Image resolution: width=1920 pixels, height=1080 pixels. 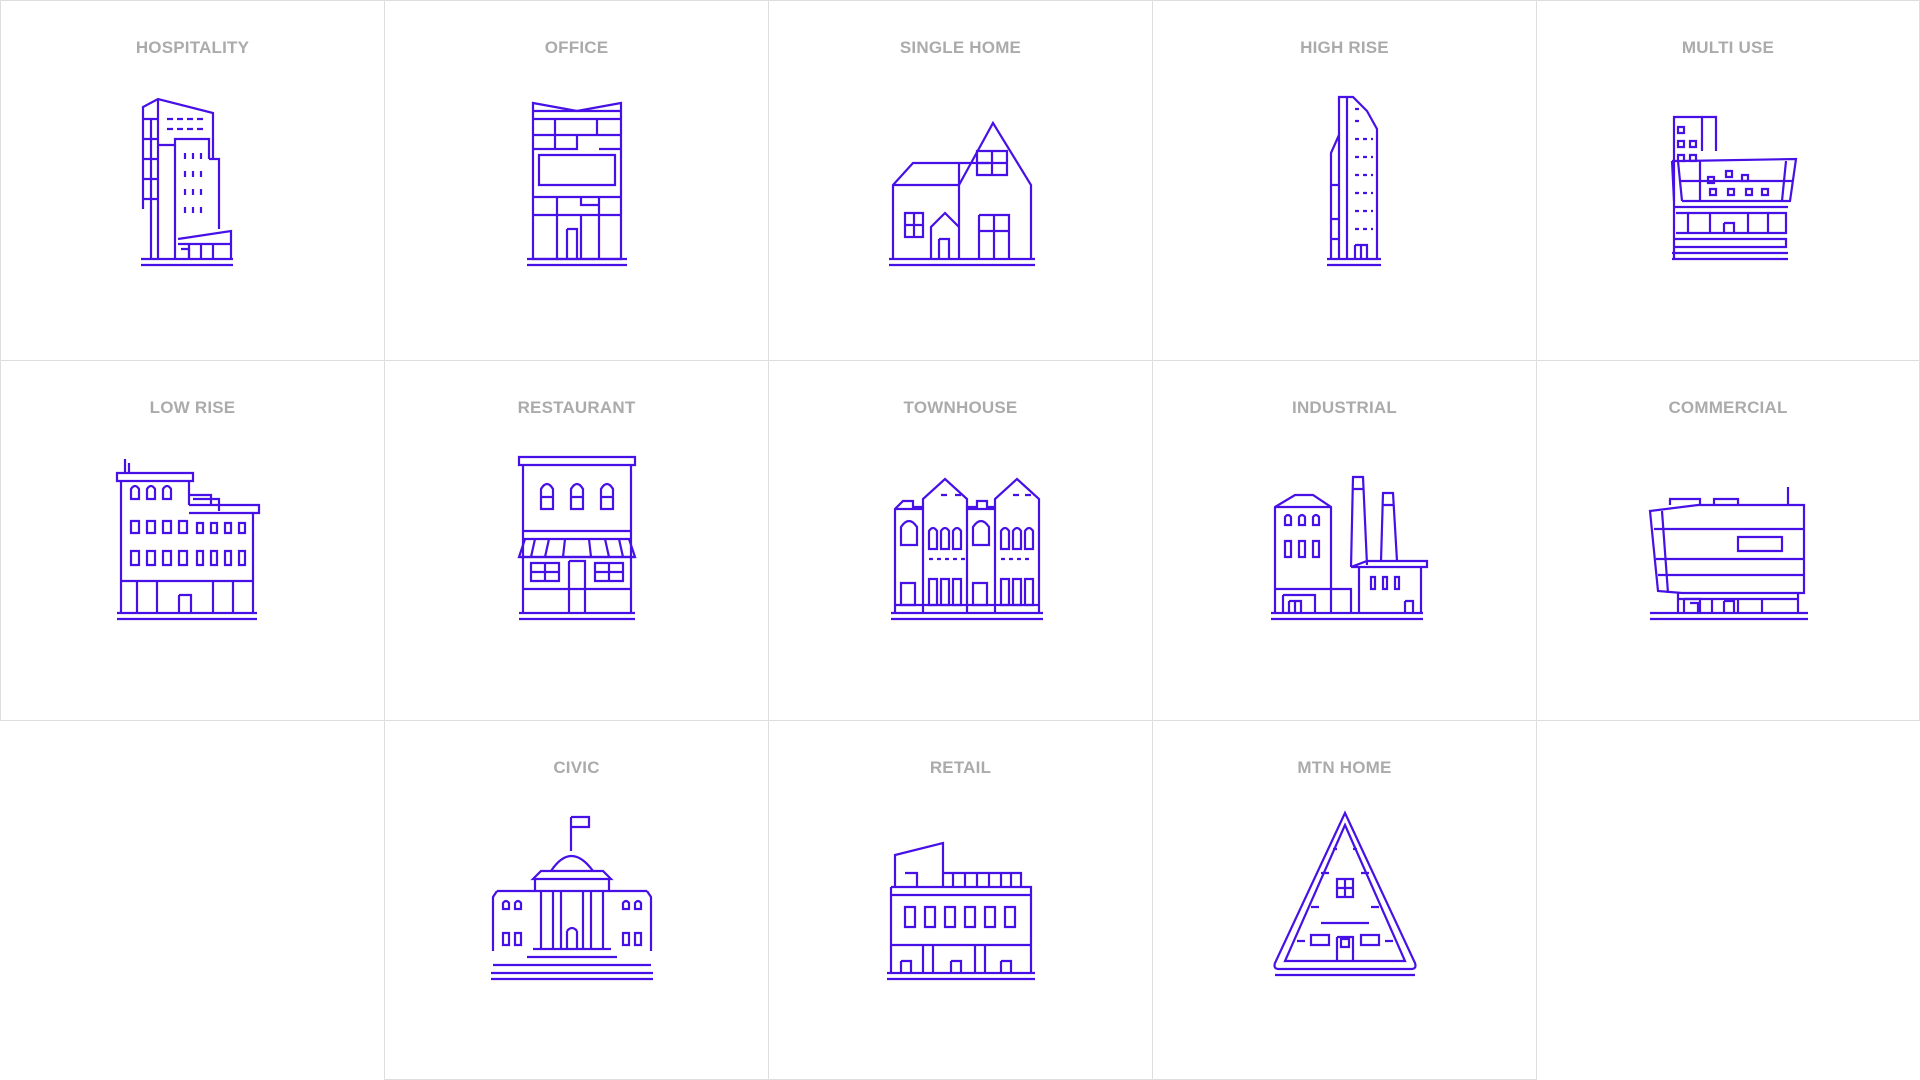 I want to click on multi-use-building-icon, so click(x=1728, y=179).